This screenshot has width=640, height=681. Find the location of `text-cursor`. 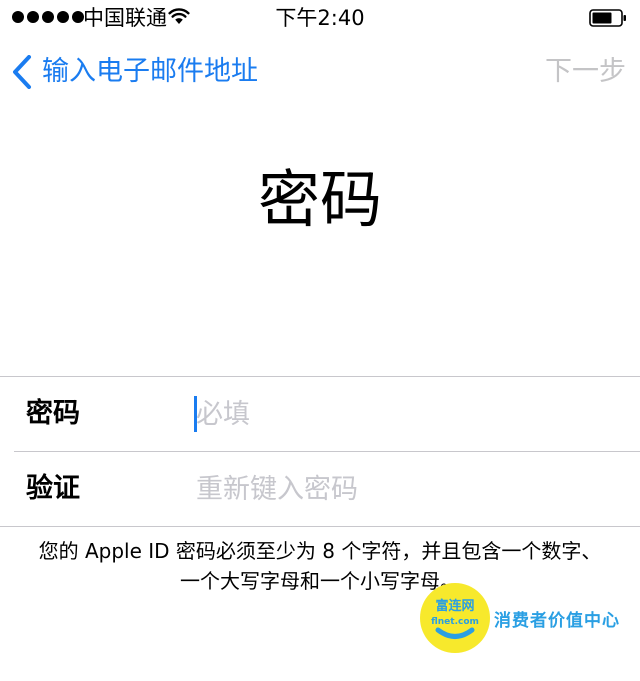

text-cursor is located at coordinates (195, 414).